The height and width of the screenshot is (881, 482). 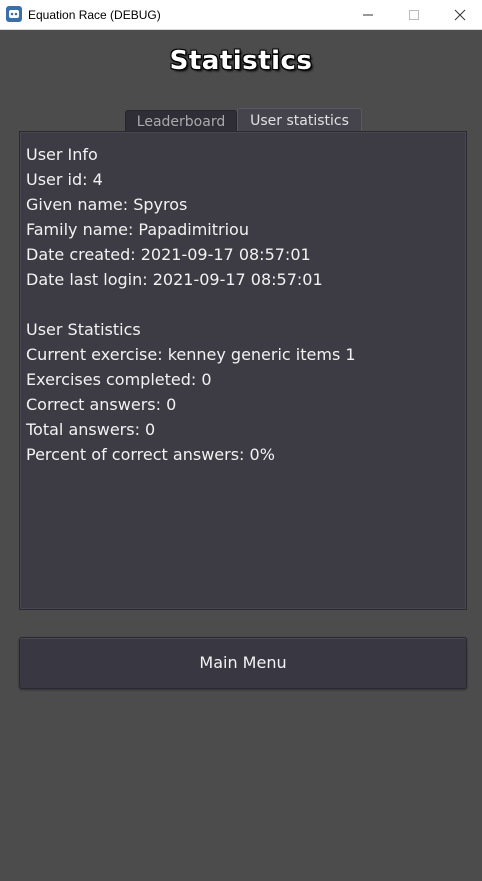 What do you see at coordinates (150, 454) in the screenshot?
I see `percent-correct-line: Percent of correct answers: 0%` at bounding box center [150, 454].